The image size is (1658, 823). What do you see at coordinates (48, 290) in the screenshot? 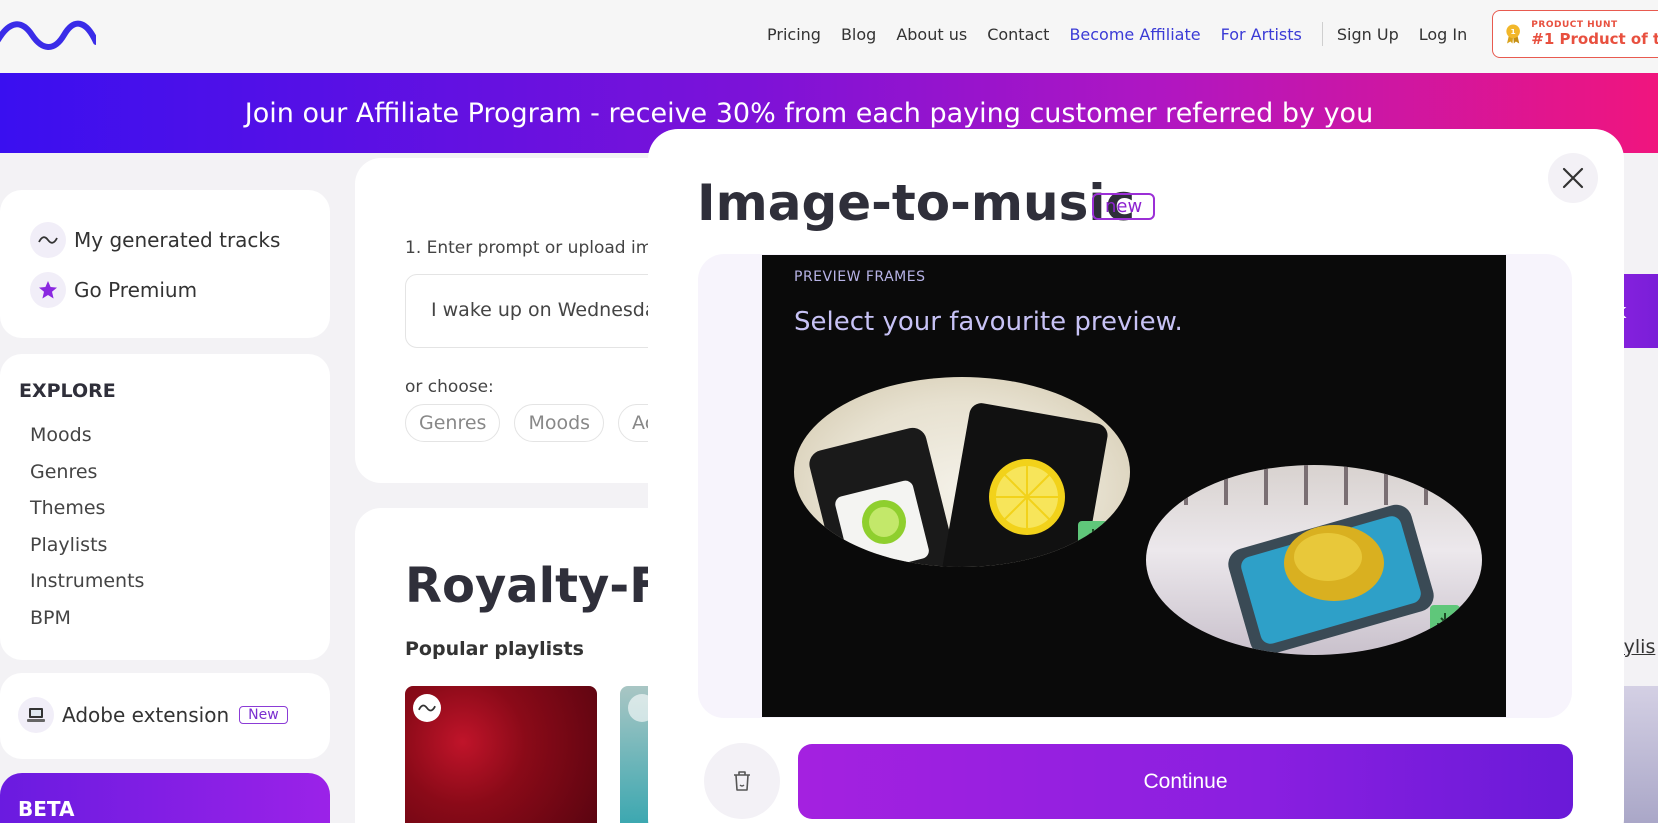
I see `star-icon` at bounding box center [48, 290].